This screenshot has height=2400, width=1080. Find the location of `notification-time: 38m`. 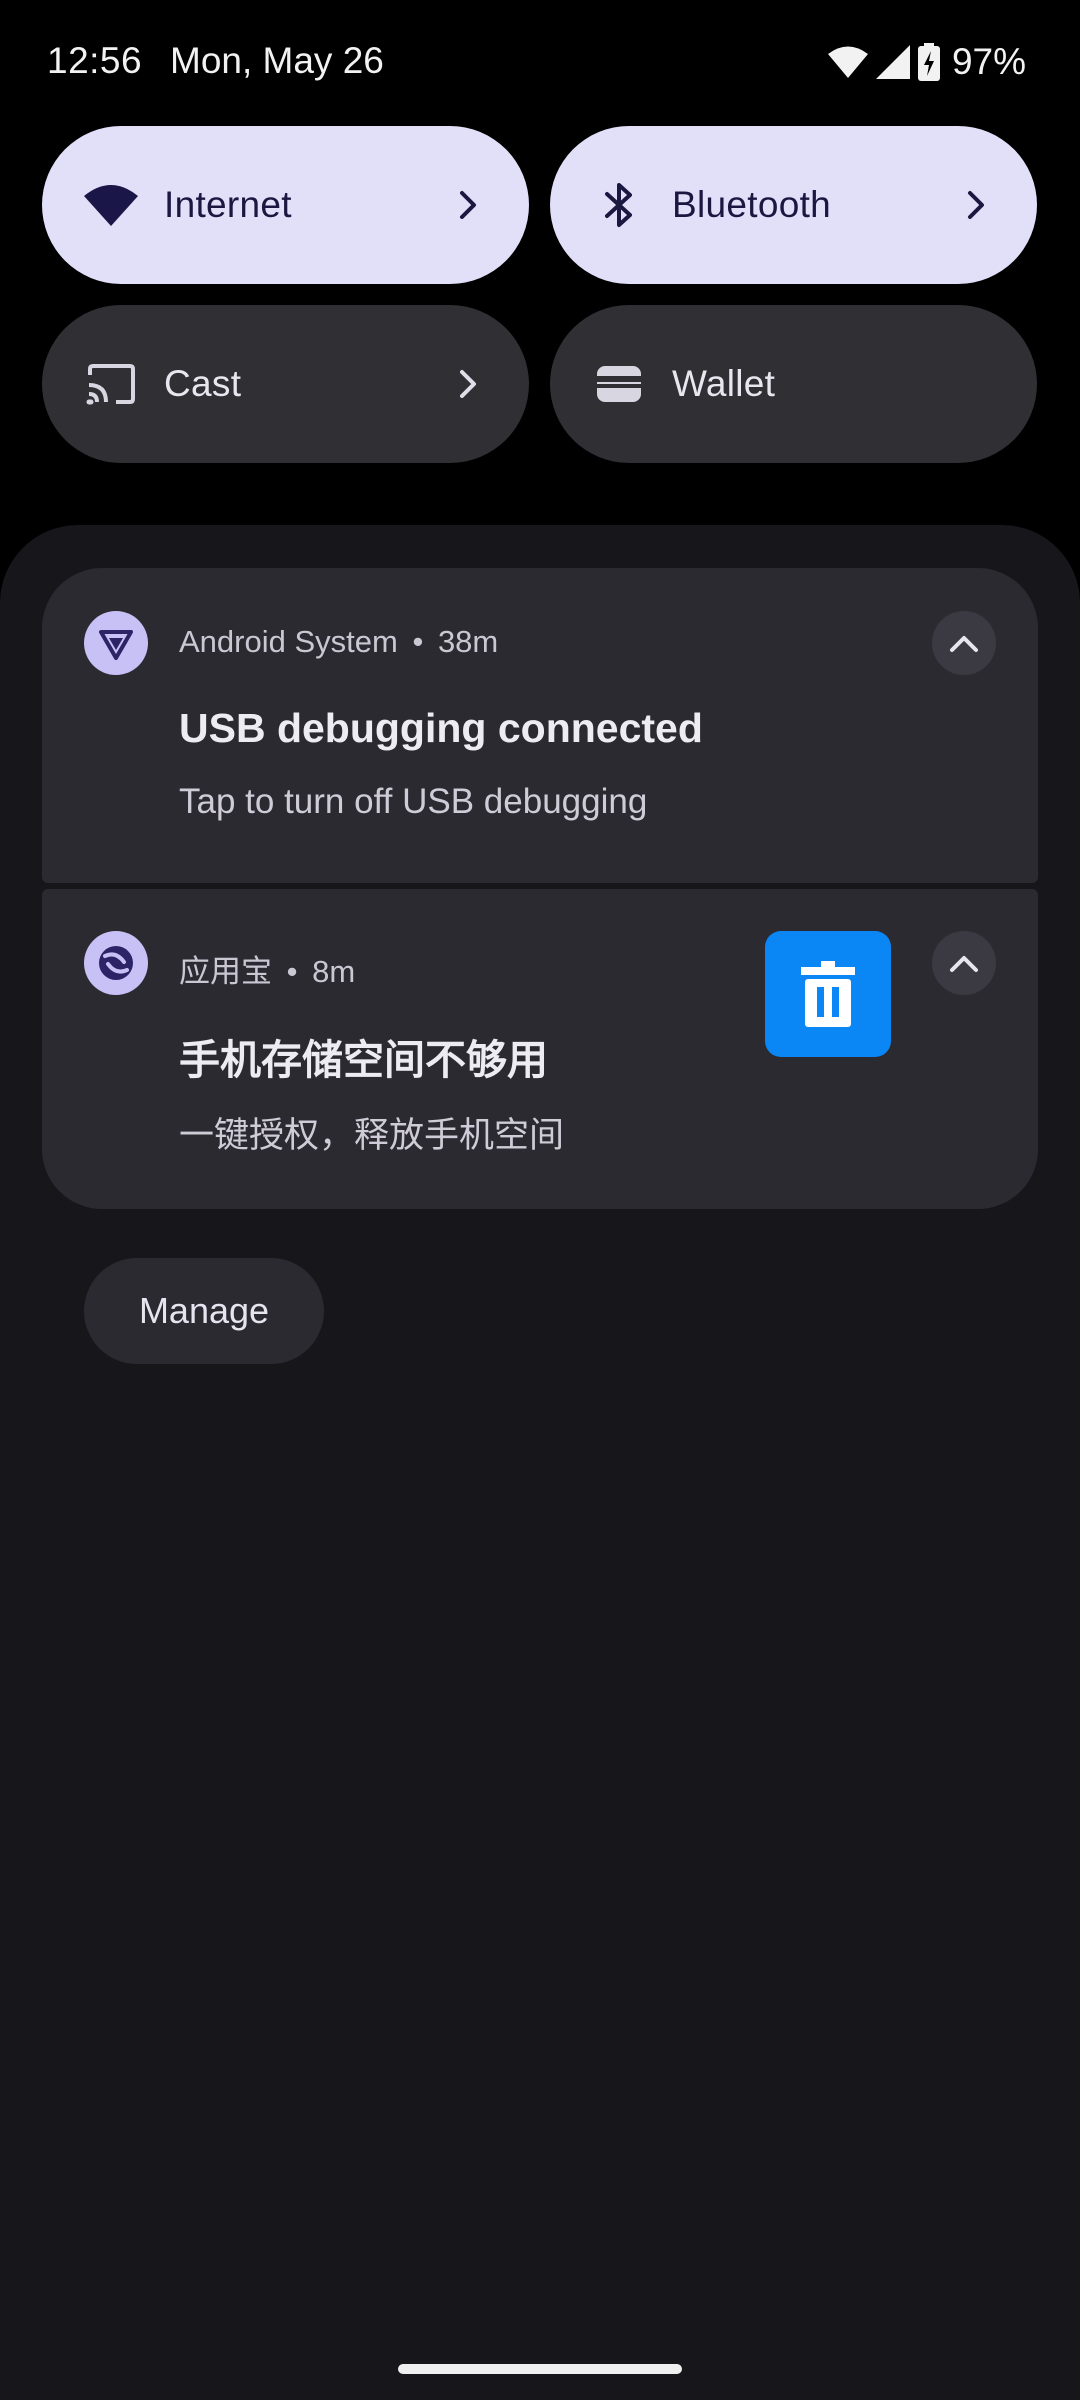

notification-time: 38m is located at coordinates (468, 641).